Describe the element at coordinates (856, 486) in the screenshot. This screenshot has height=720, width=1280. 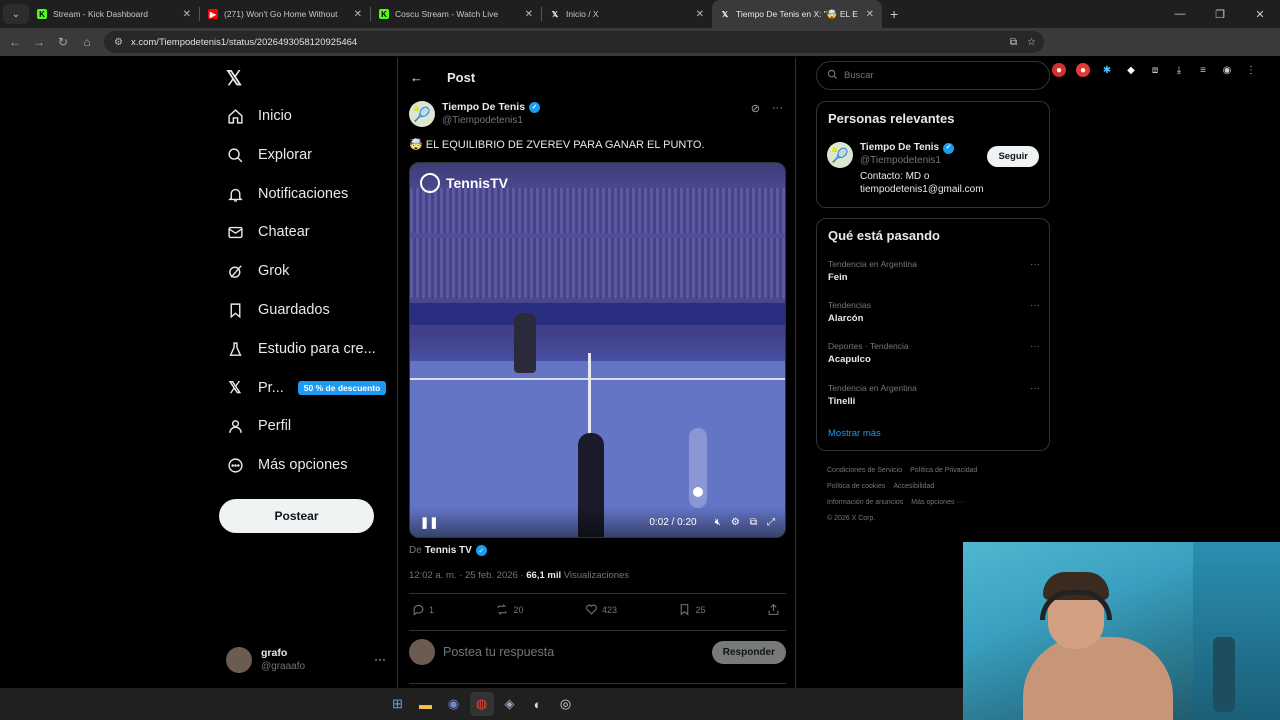
I see `footer-link: Política de cookies` at that location.